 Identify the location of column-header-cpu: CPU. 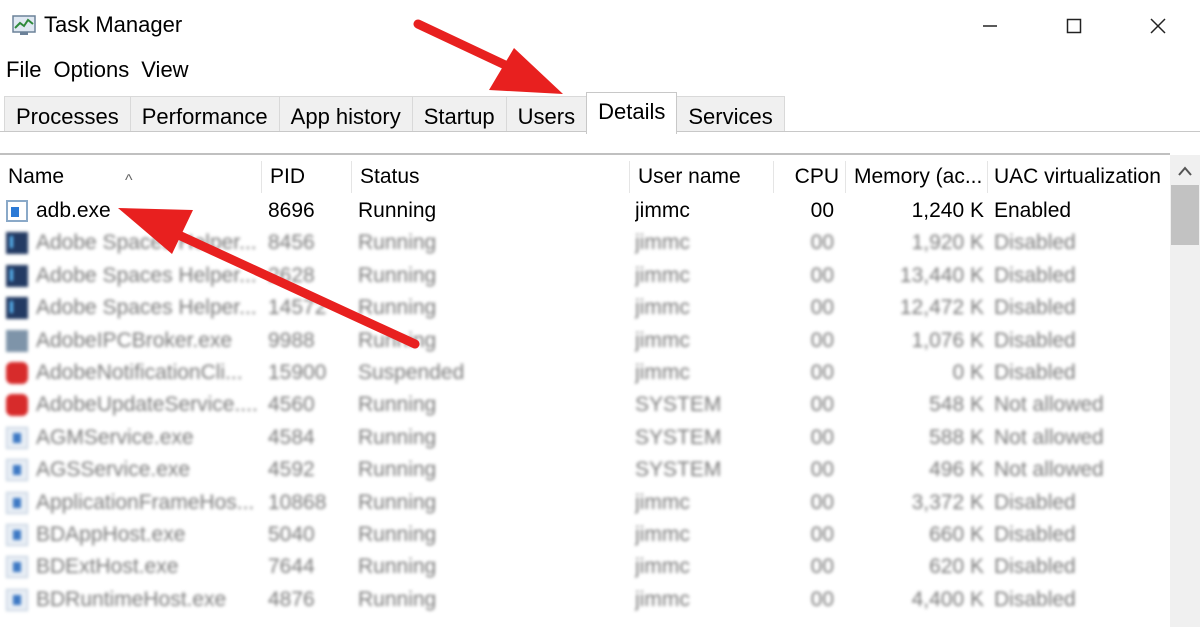
(810, 177).